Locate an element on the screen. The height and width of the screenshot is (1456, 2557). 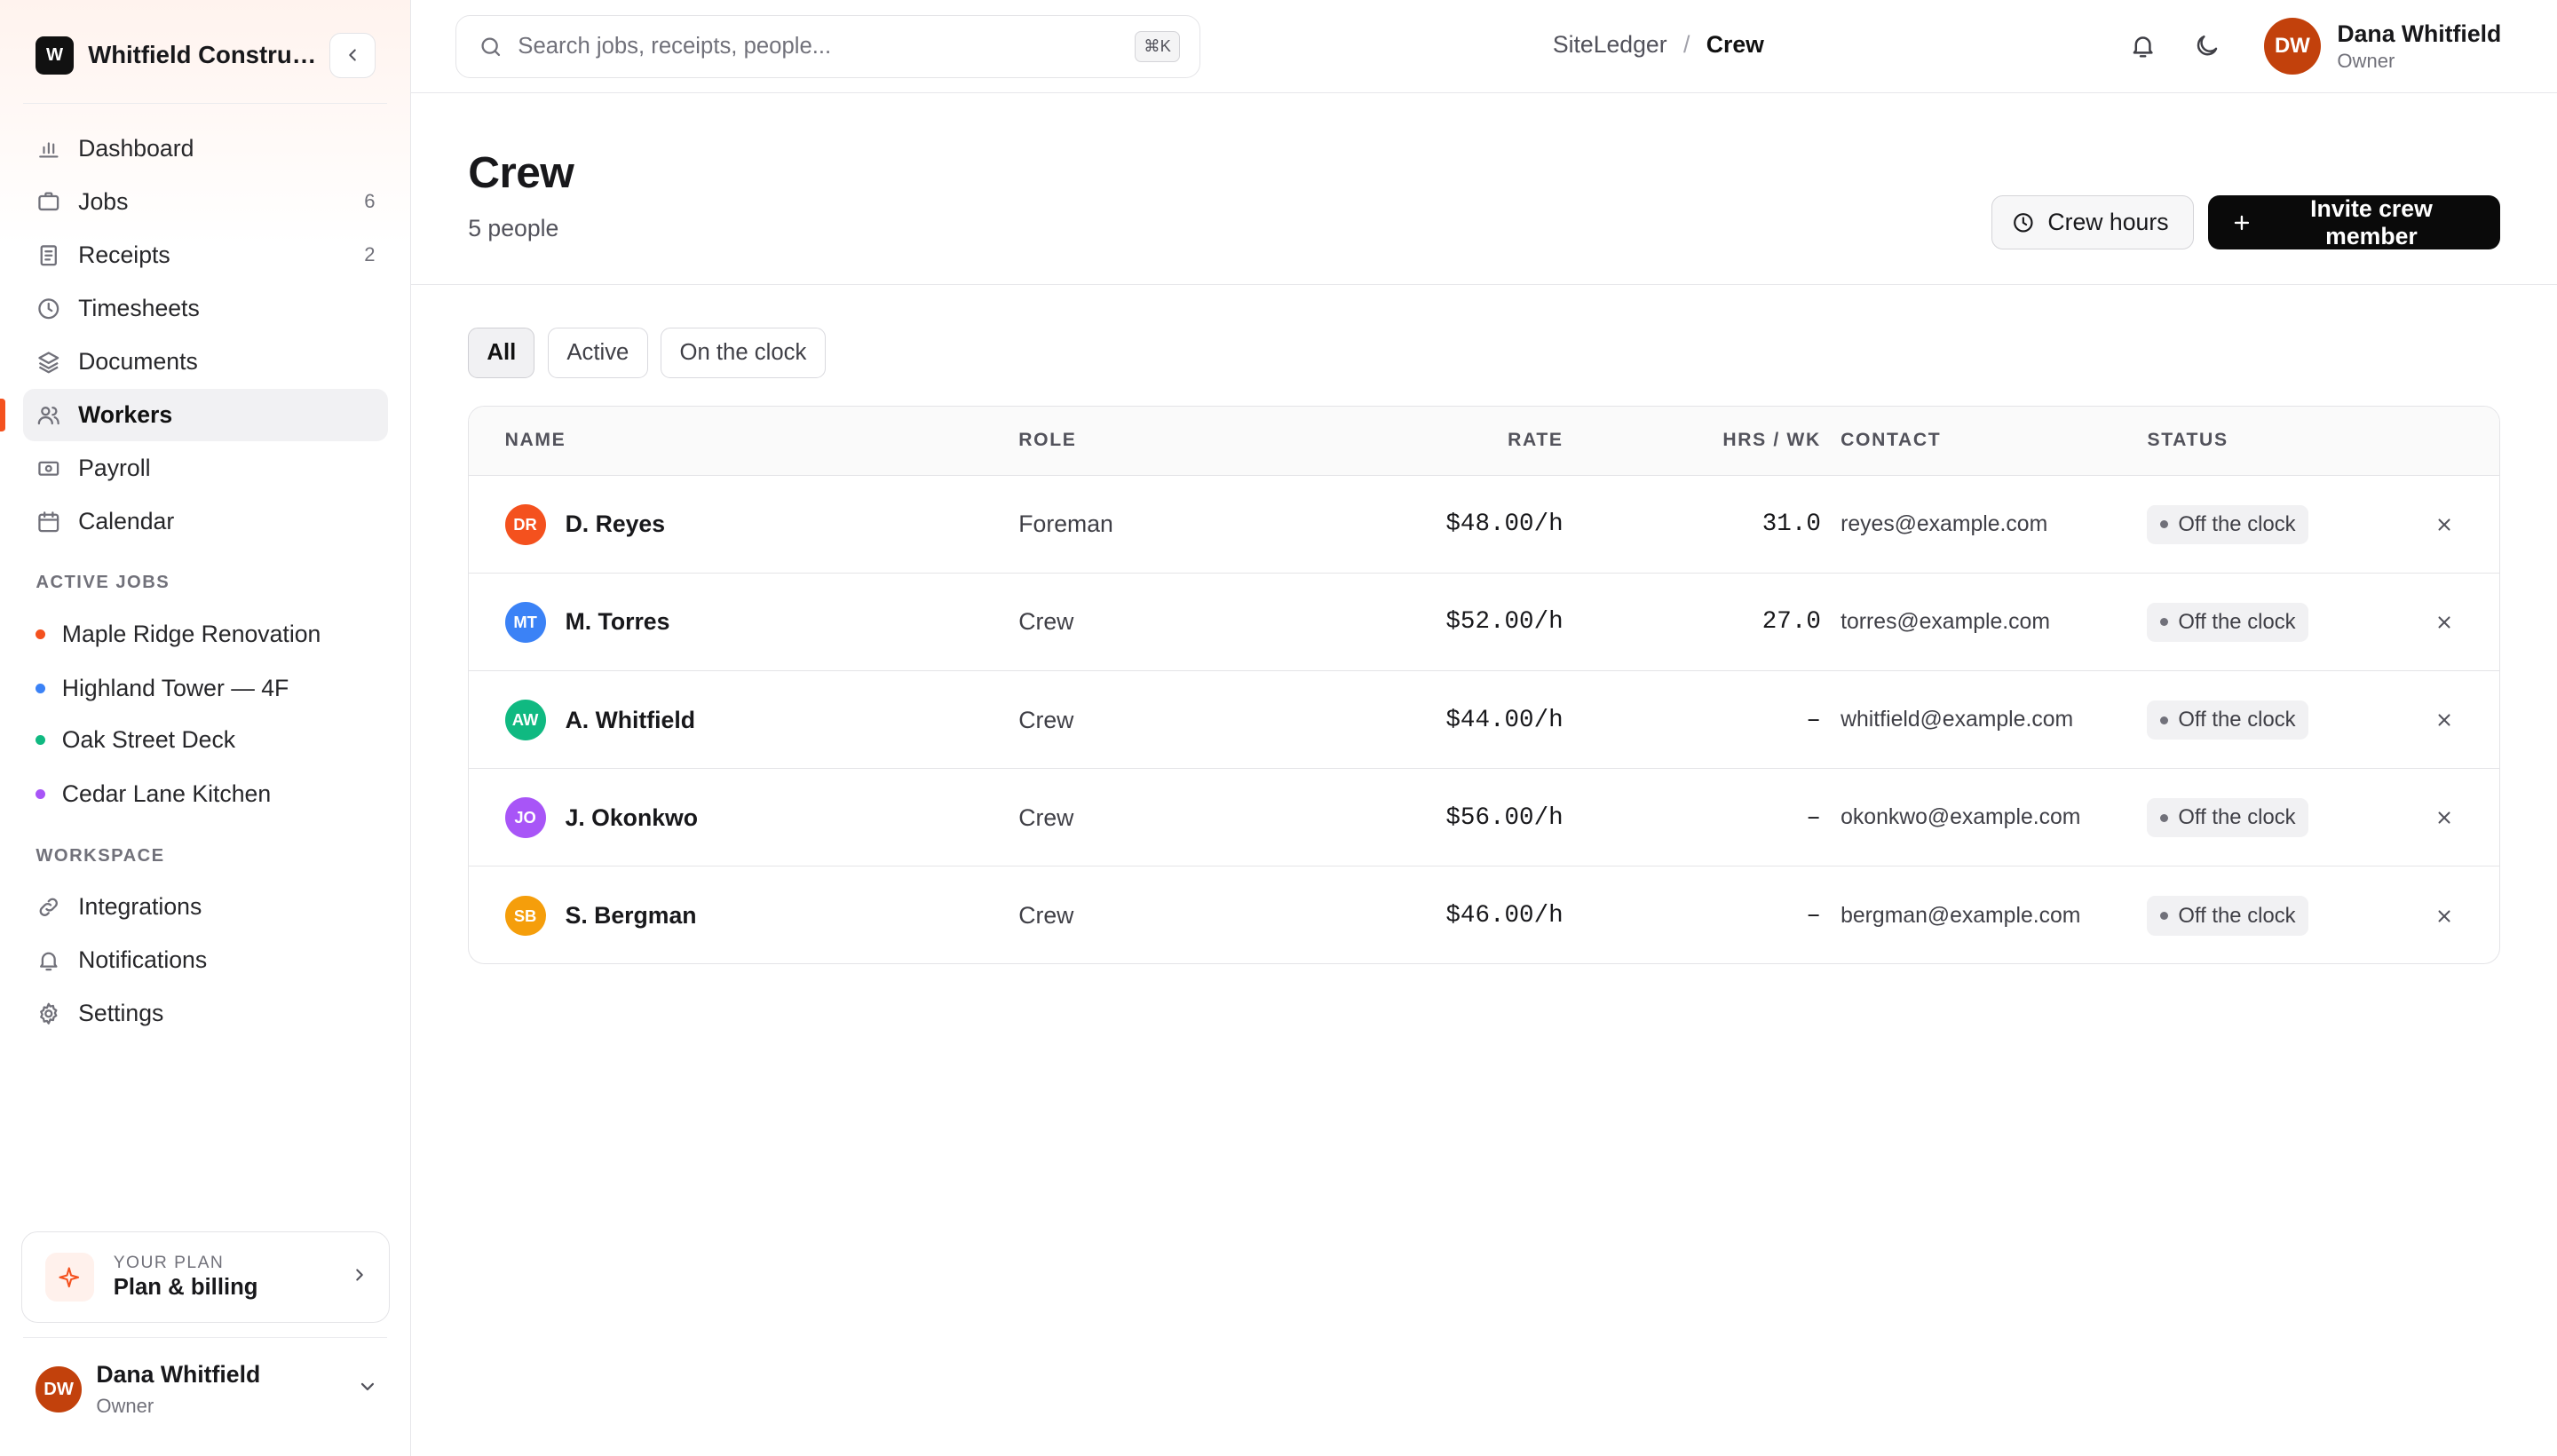
search-bar: ⌘K is located at coordinates (828, 46).